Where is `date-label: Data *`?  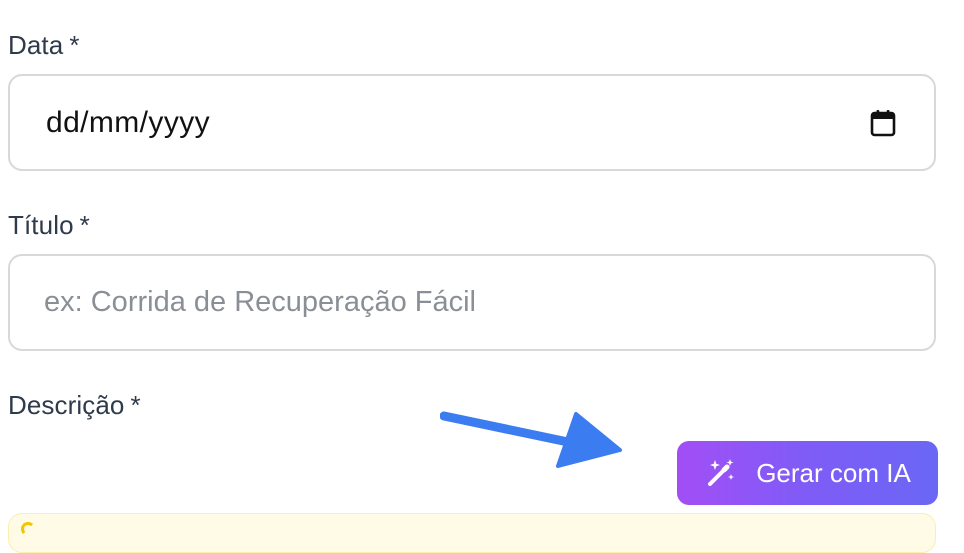
date-label: Data * is located at coordinates (44, 45).